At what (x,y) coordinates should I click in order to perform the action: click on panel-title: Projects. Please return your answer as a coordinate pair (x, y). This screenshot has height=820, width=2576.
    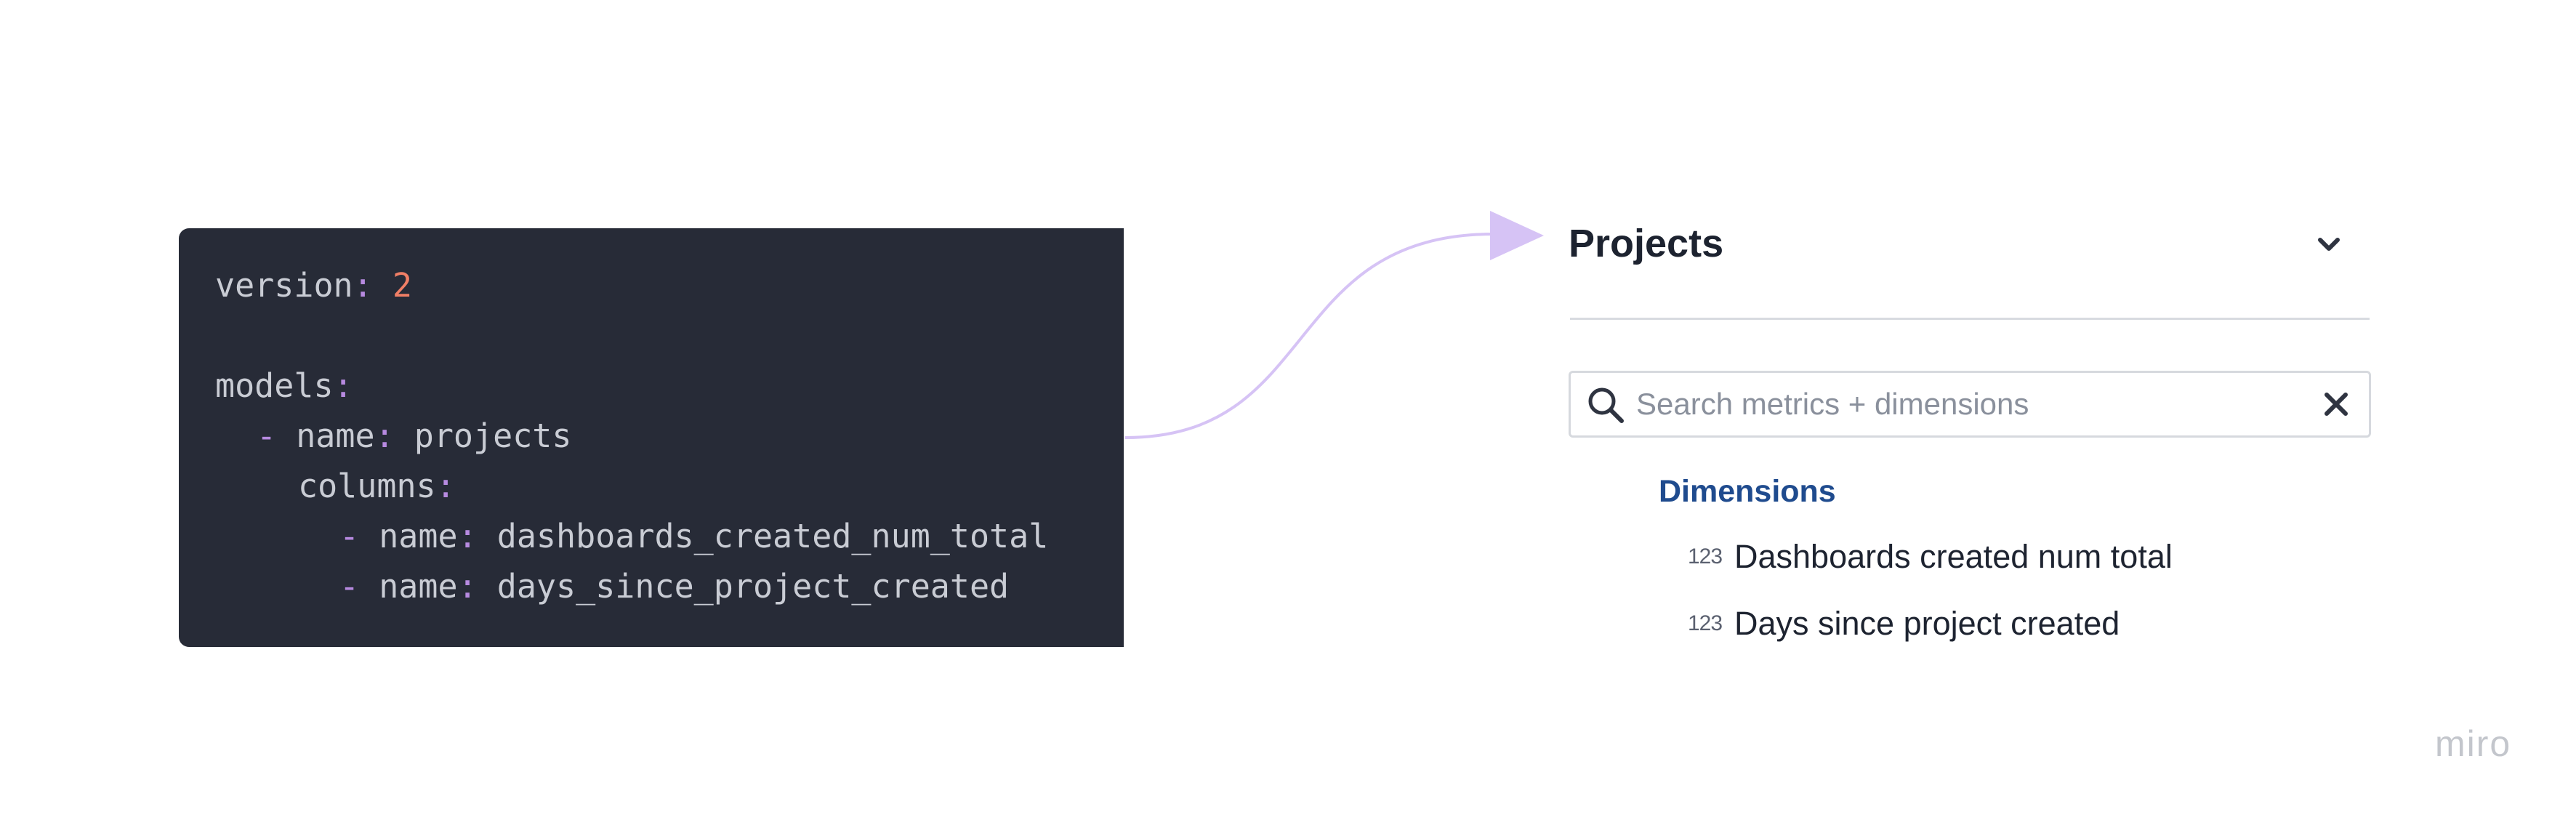
    Looking at the image, I should click on (1646, 243).